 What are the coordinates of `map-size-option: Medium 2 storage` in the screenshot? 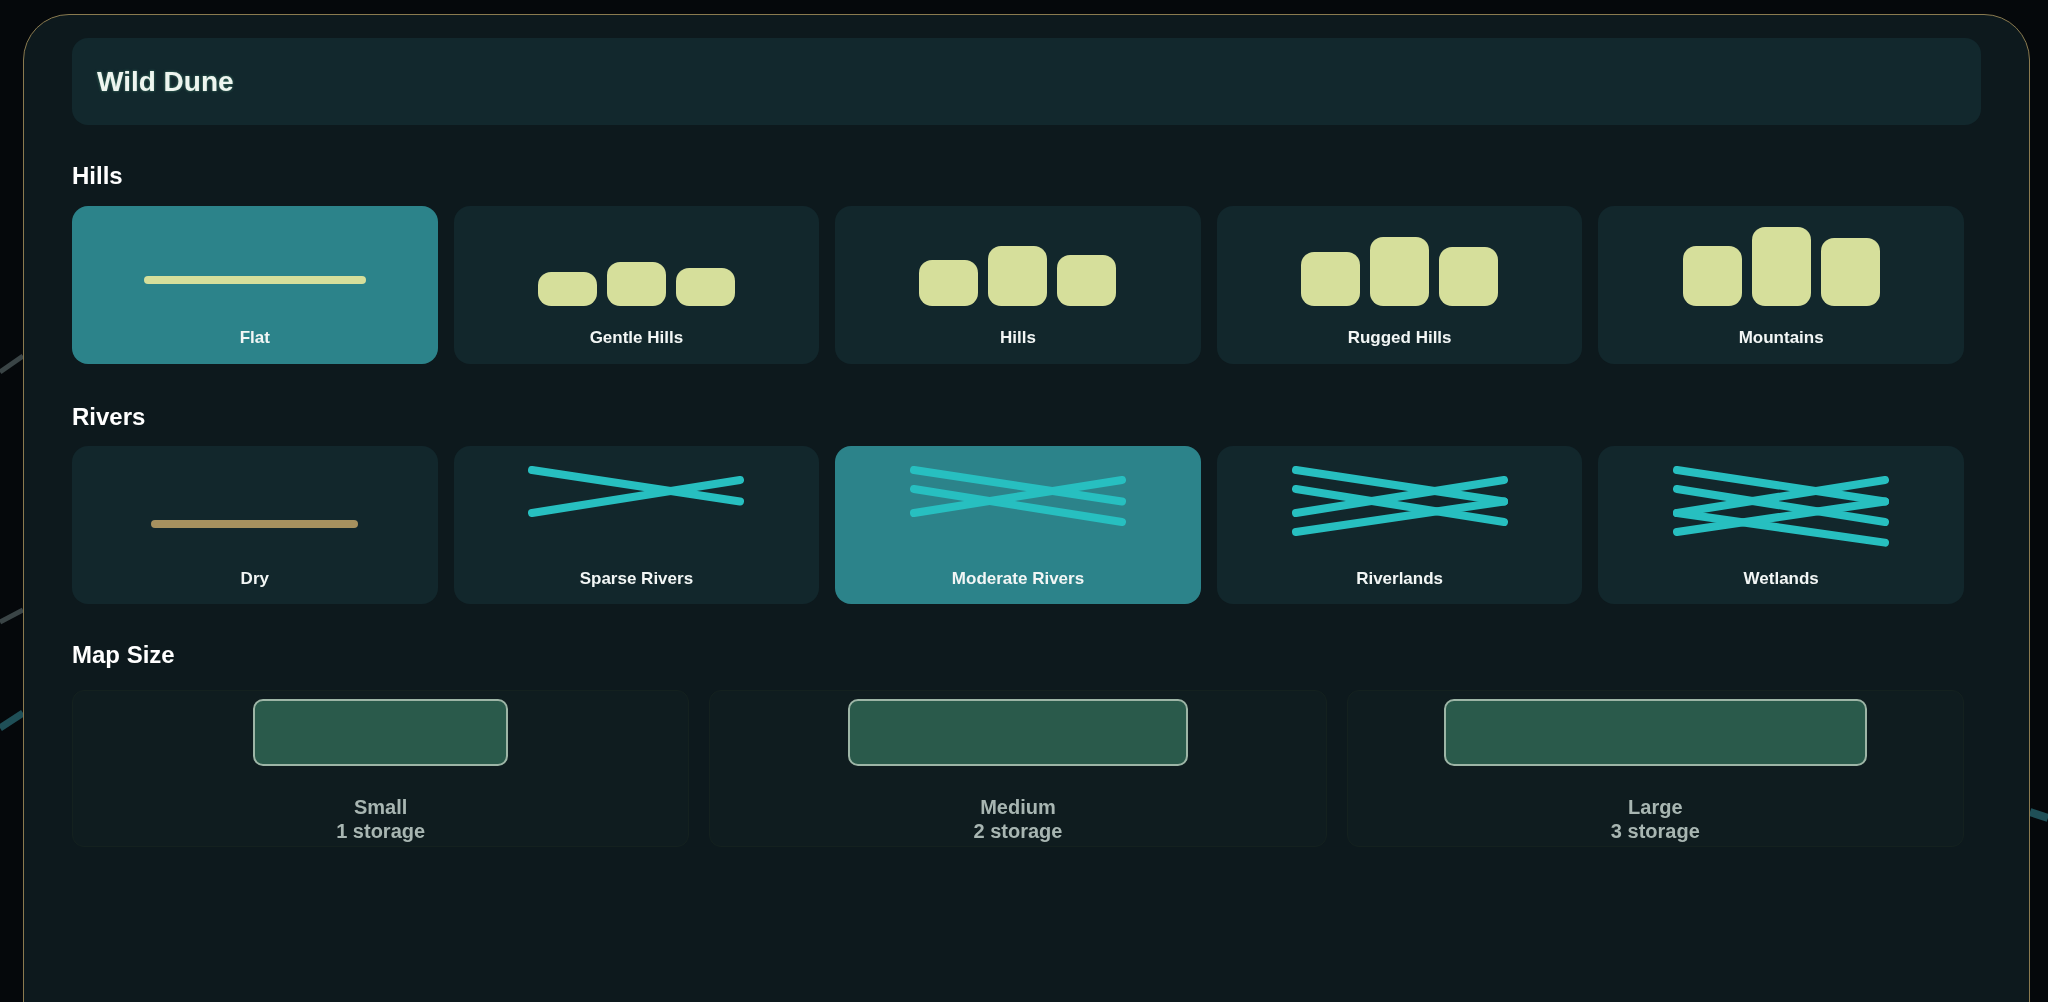 It's located at (1018, 768).